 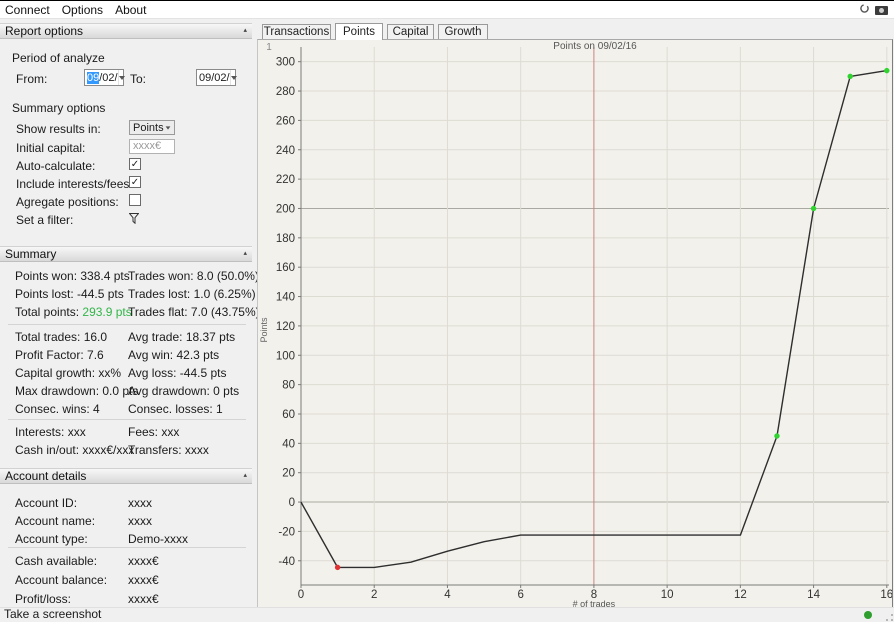 I want to click on x-tick-label: 10, so click(x=667, y=595).